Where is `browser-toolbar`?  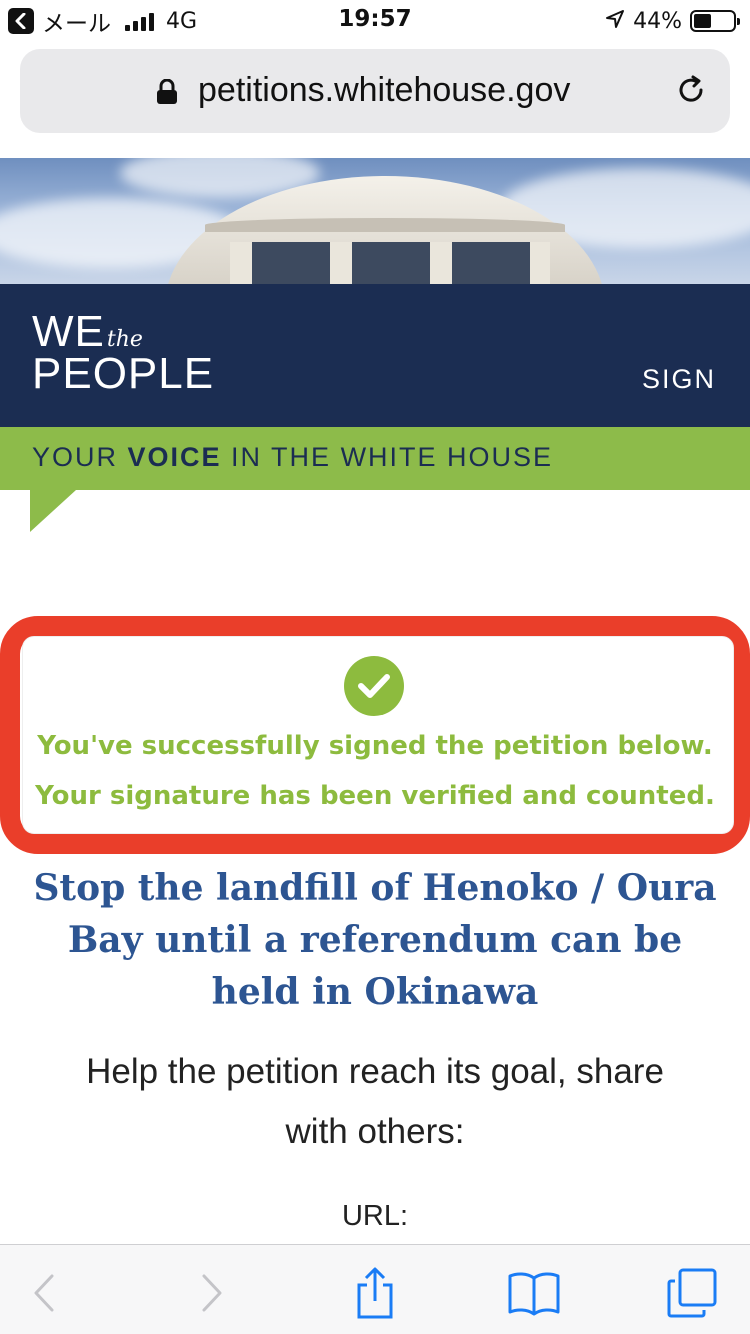
browser-toolbar is located at coordinates (375, 1289).